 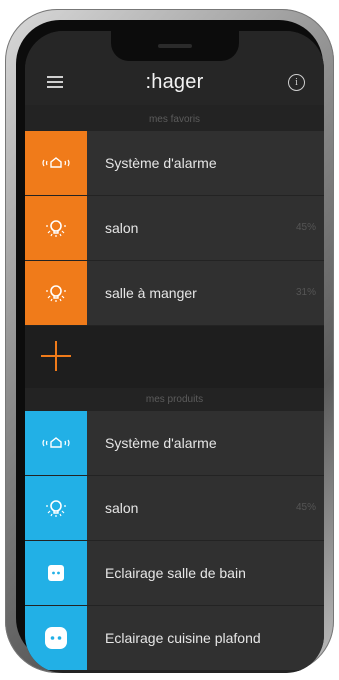 What do you see at coordinates (161, 443) in the screenshot?
I see `product-item-label: Système d'alarme` at bounding box center [161, 443].